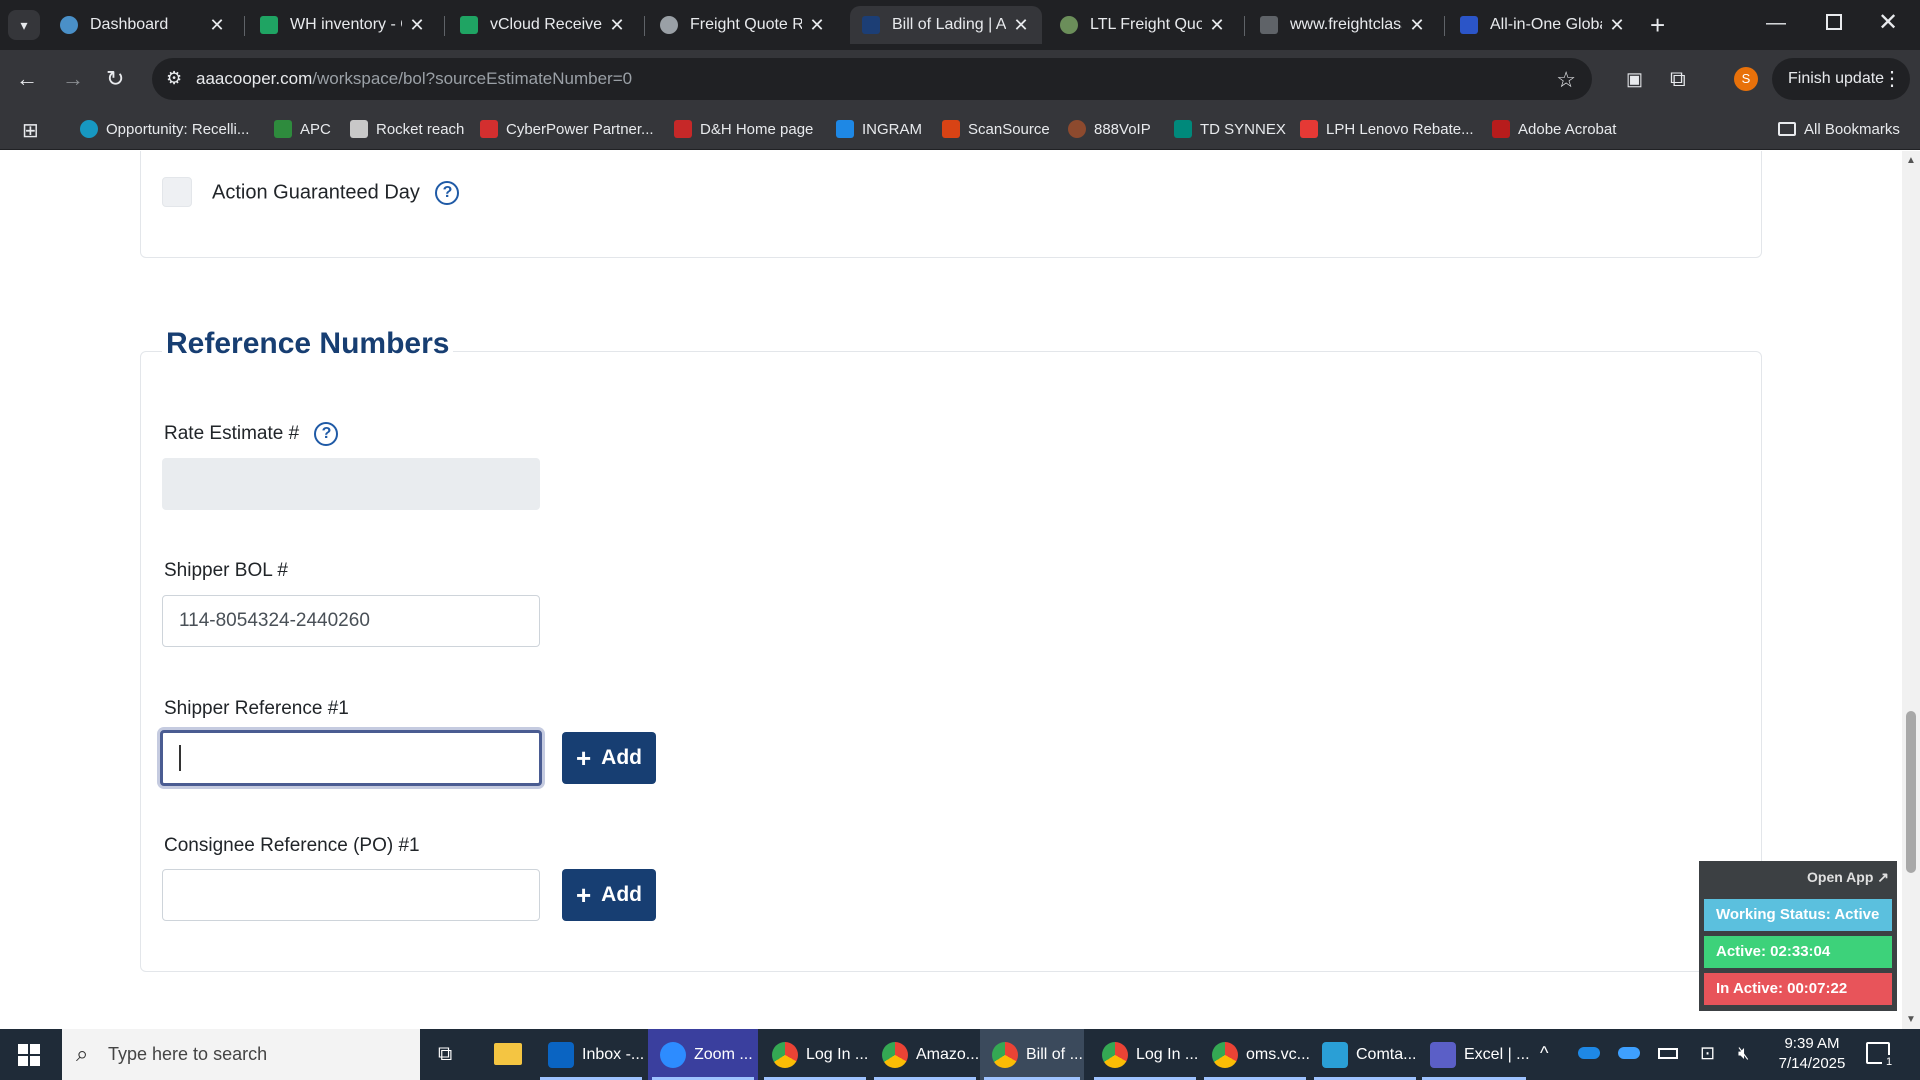 This screenshot has width=1920, height=1080. I want to click on windows-start-icon, so click(29, 1055).